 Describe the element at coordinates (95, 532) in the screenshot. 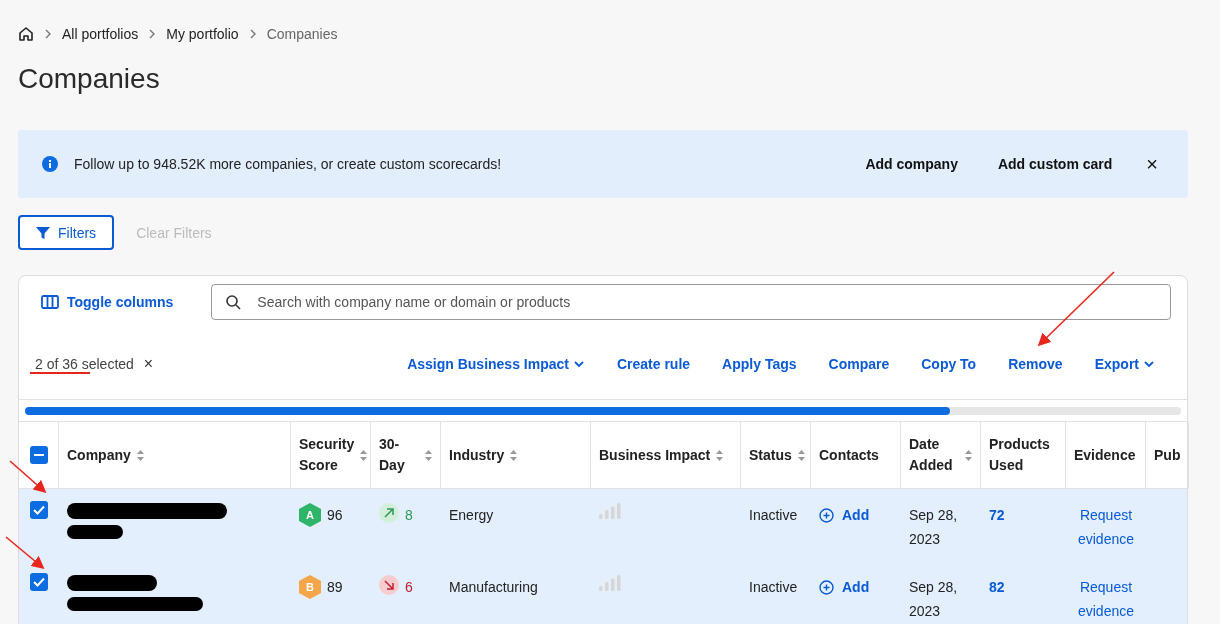

I see `redaction-mark` at that location.